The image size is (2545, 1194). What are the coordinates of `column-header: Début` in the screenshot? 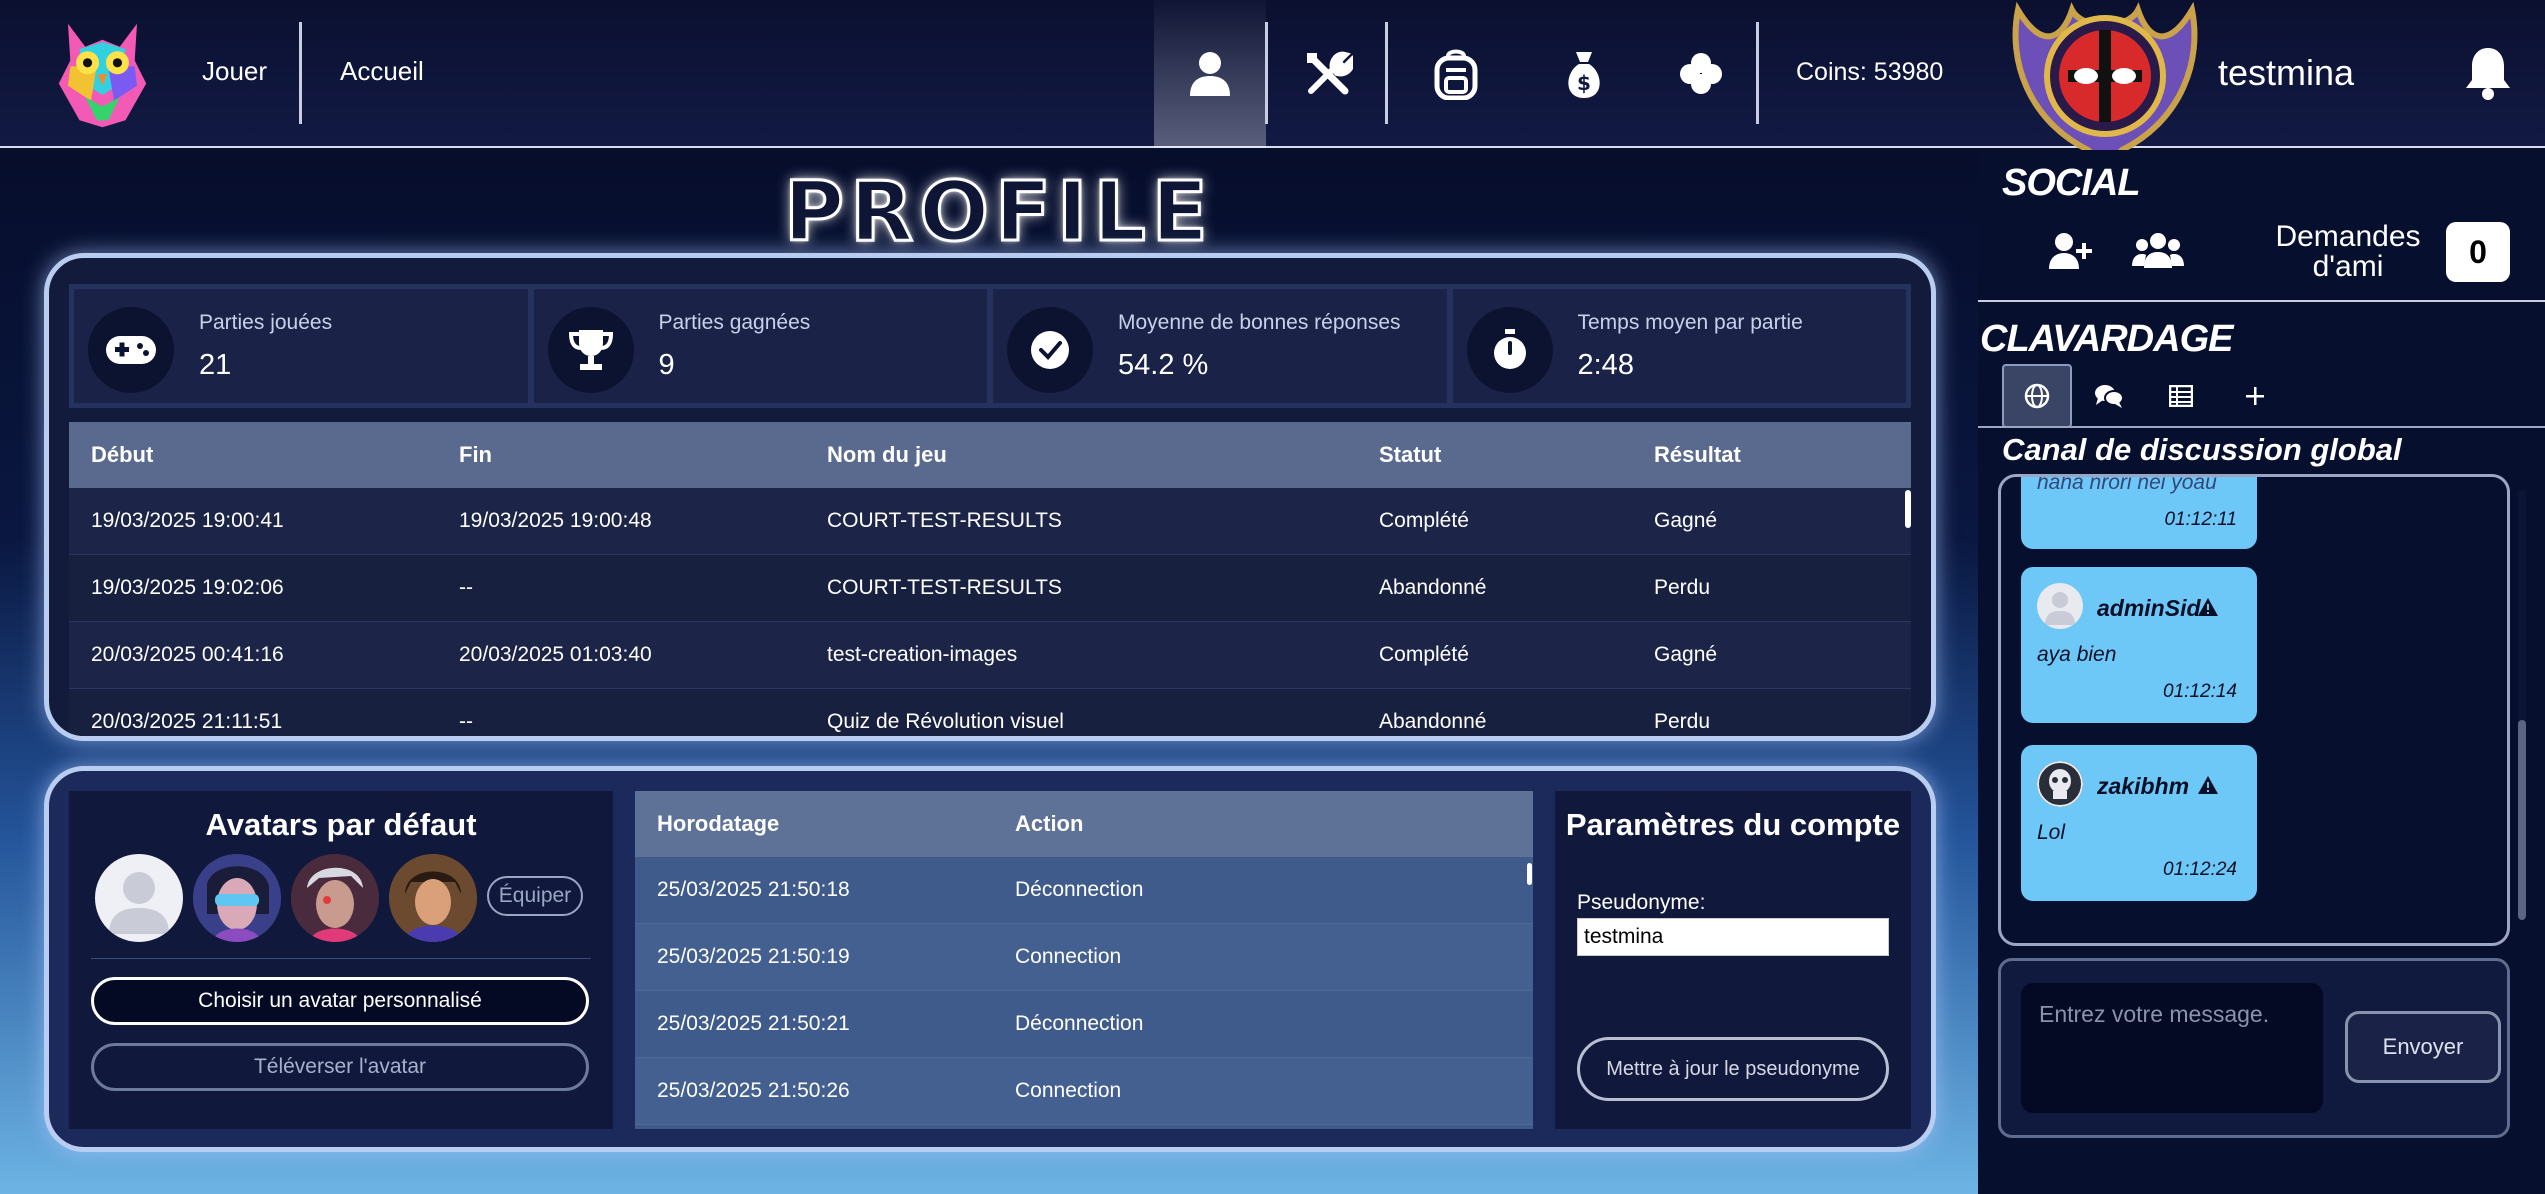 It's located at (253, 455).